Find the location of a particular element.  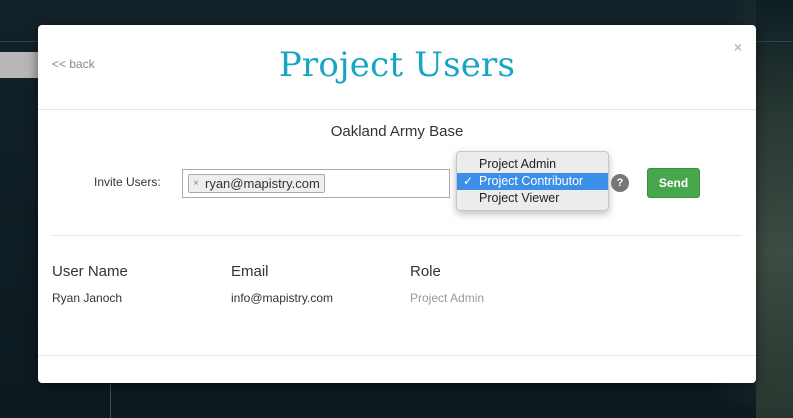

role-option-label: Project Contributor is located at coordinates (531, 181).